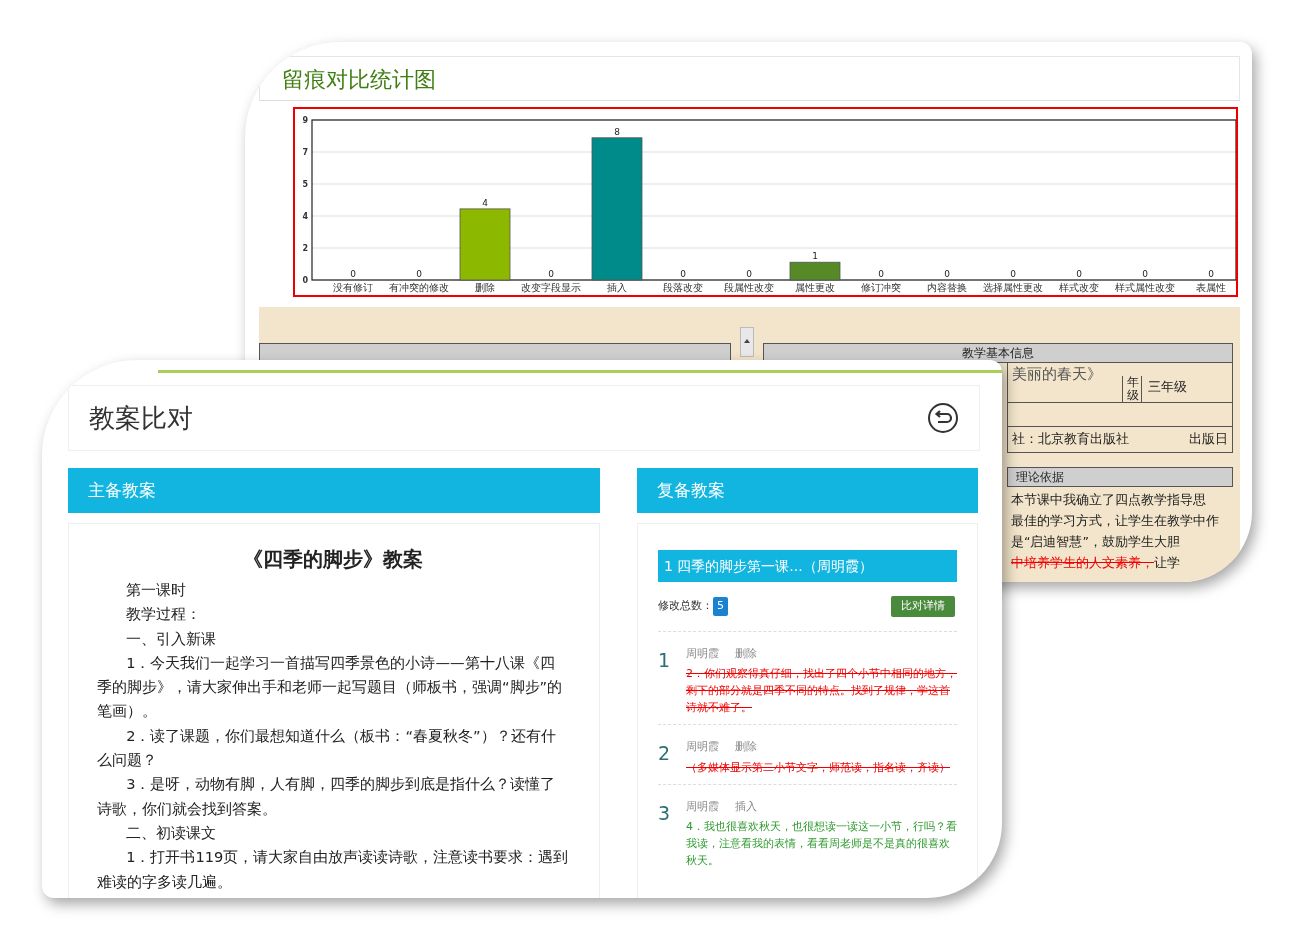 Image resolution: width=1295 pixels, height=941 pixels. Describe the element at coordinates (683, 287) in the screenshot. I see `category-label: 段落改变` at that location.